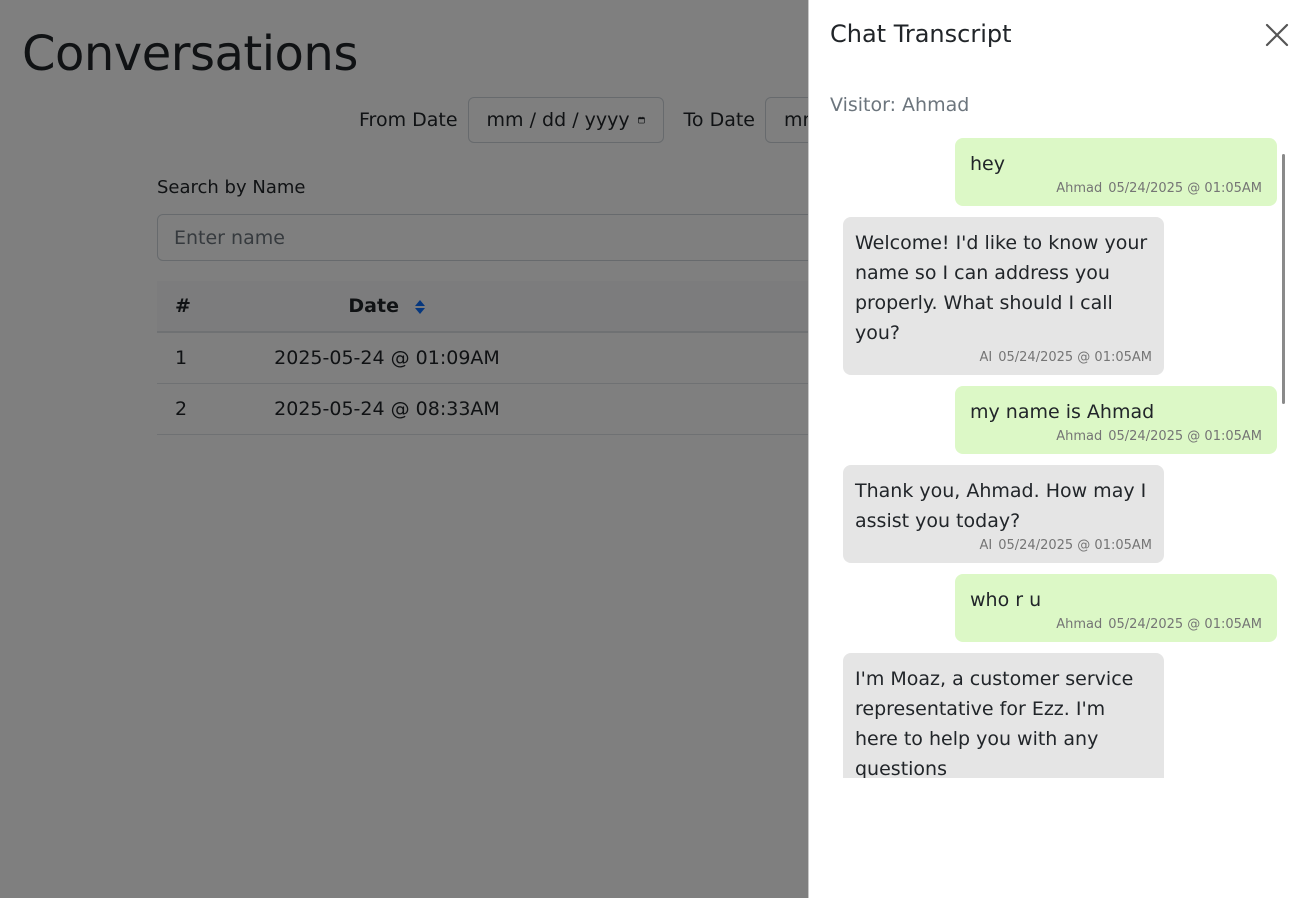 The height and width of the screenshot is (898, 1298). I want to click on user-message-bubble: hey Ahmad 05/24/2025 @ 01:05AM, so click(1116, 172).